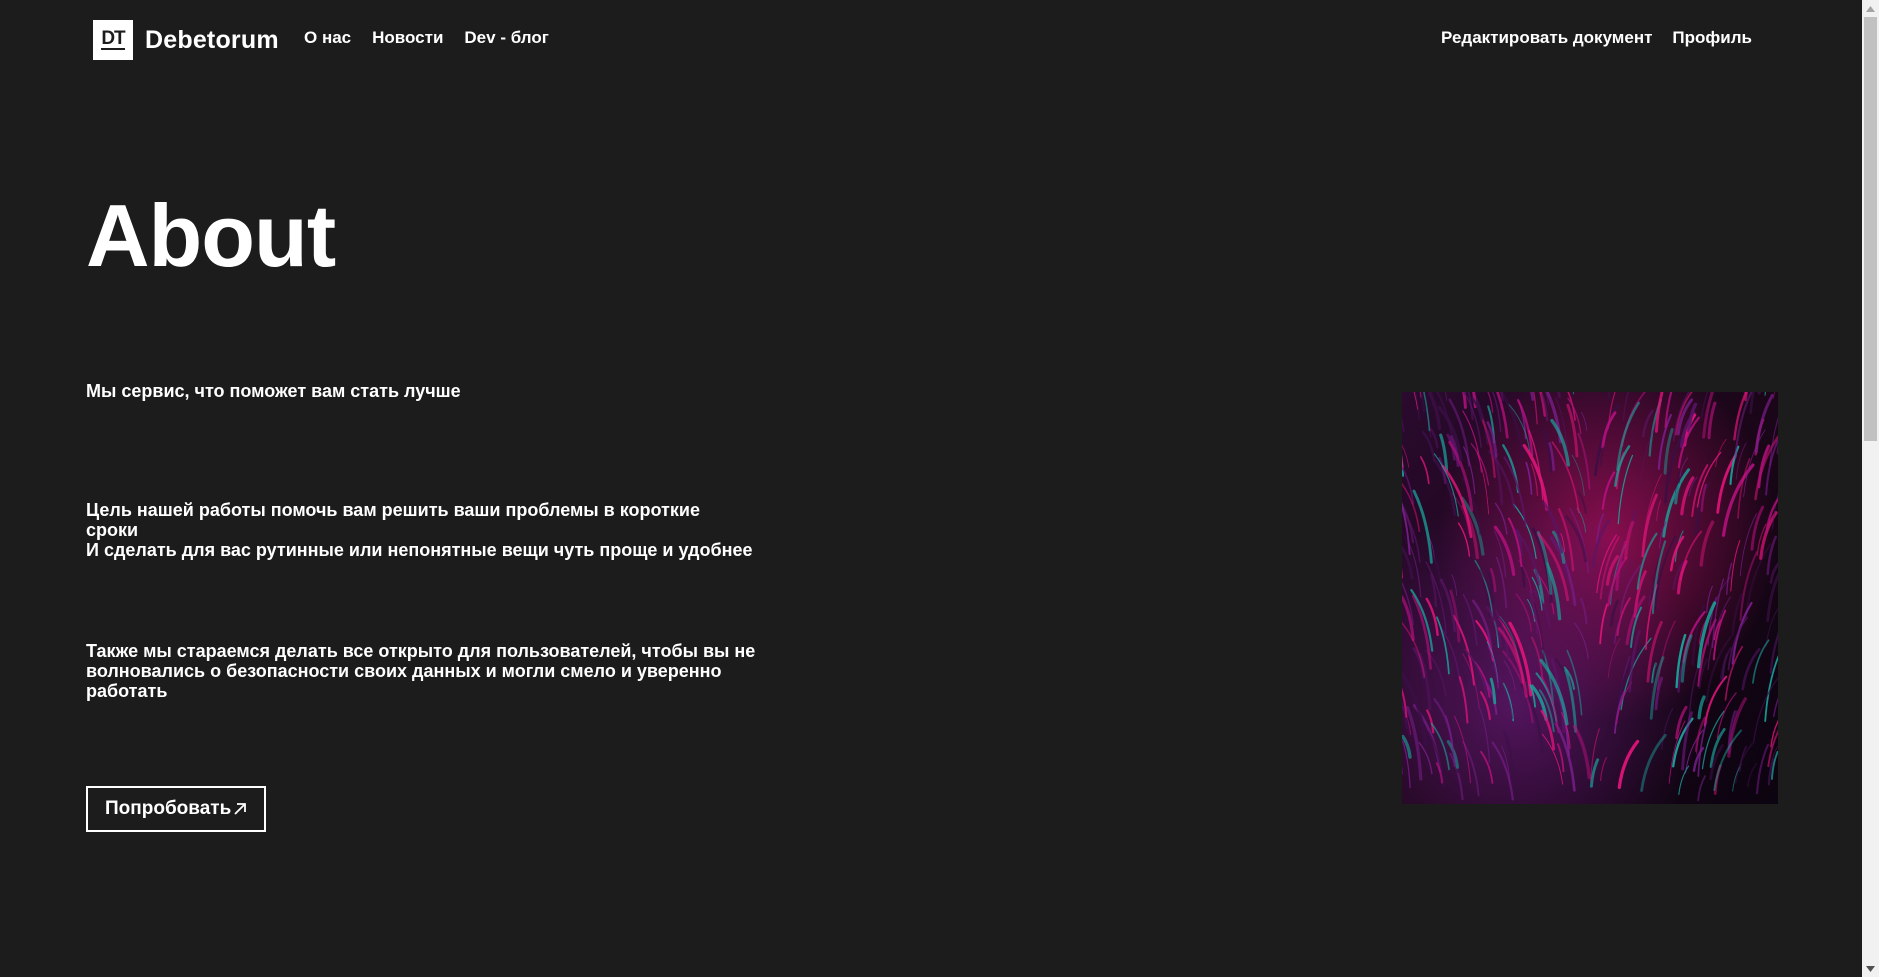 The height and width of the screenshot is (977, 1879). What do you see at coordinates (1870, 488) in the screenshot?
I see `vertical-scrollbar` at bounding box center [1870, 488].